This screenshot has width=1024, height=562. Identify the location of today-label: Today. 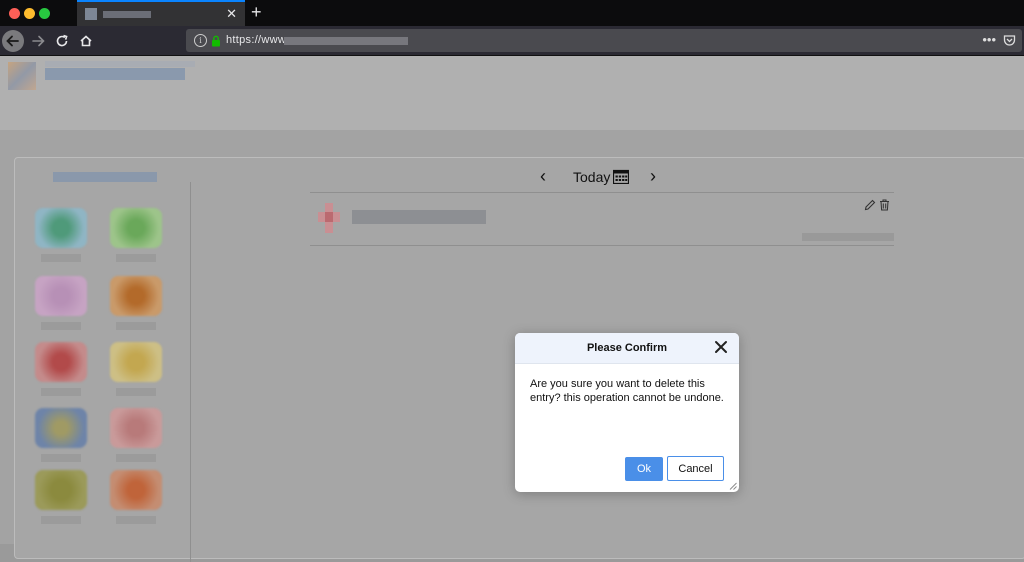
(591, 177).